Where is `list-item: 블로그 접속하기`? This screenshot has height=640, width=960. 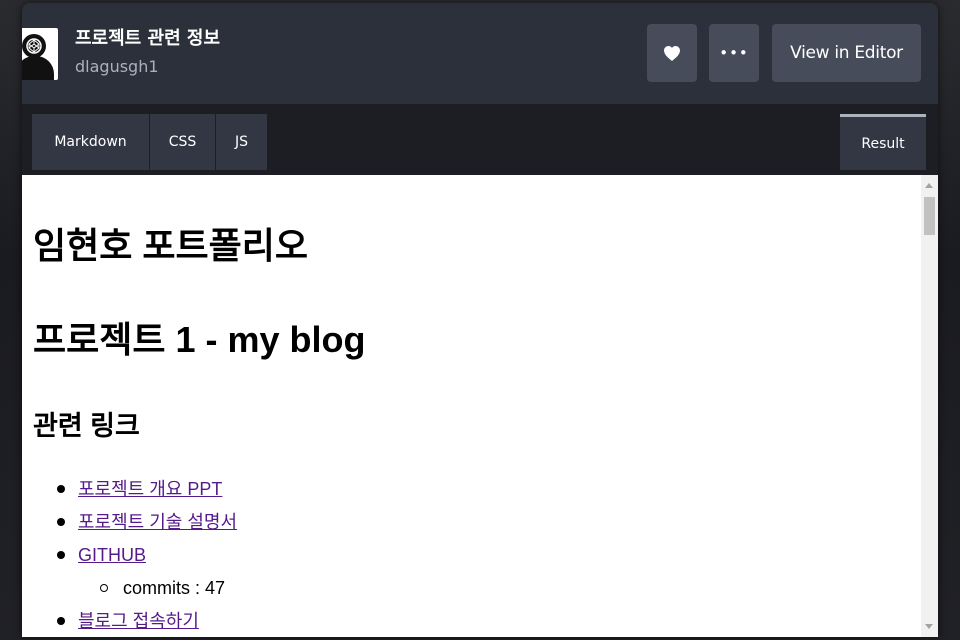 list-item: 블로그 접속하기 is located at coordinates (146, 621).